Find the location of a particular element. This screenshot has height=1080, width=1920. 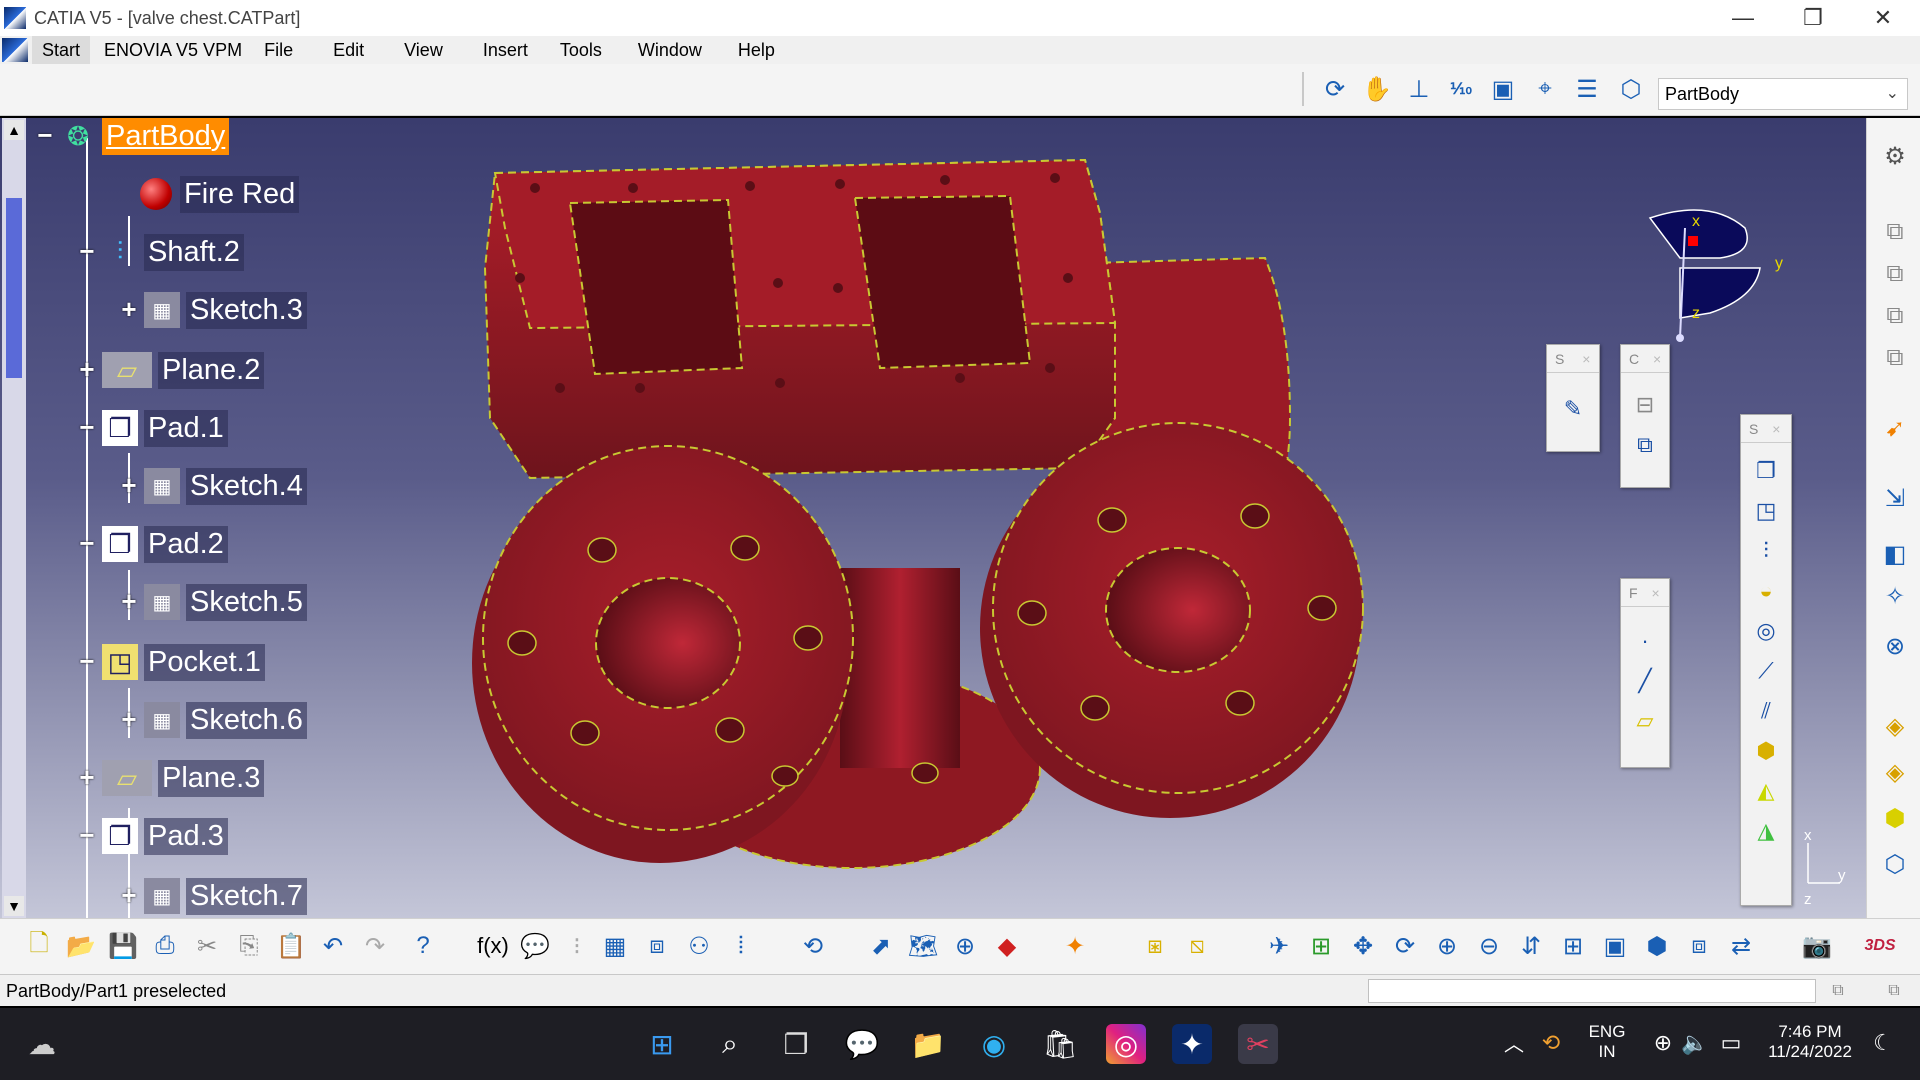

list-icon: ☰ is located at coordinates (1587, 89).